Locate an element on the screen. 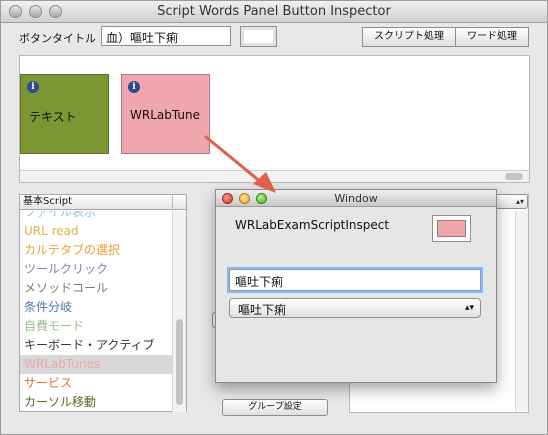 Image resolution: width=548 pixels, height=435 pixels. panel-button-label: テキスト is located at coordinates (53, 117).